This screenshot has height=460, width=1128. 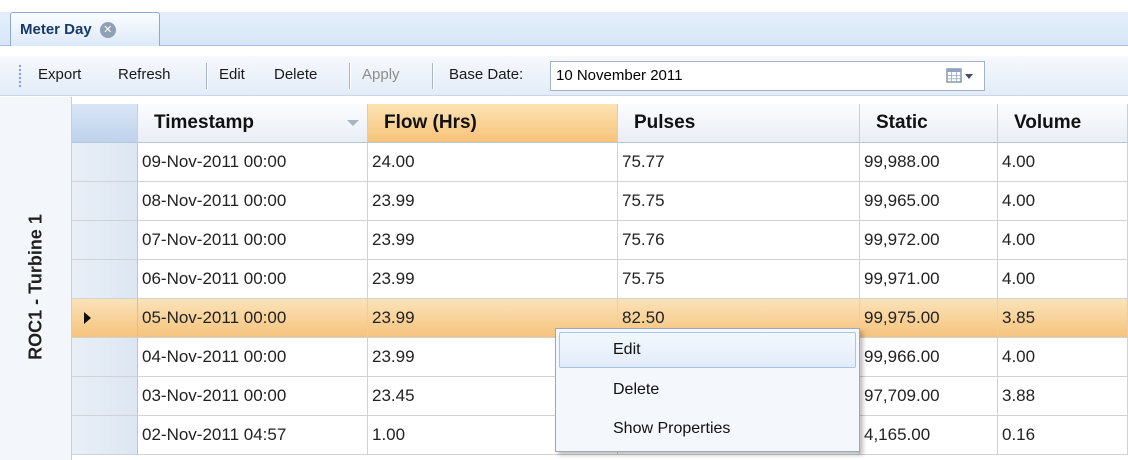 I want to click on column-header-flow: Flow (Hrs), so click(x=493, y=123).